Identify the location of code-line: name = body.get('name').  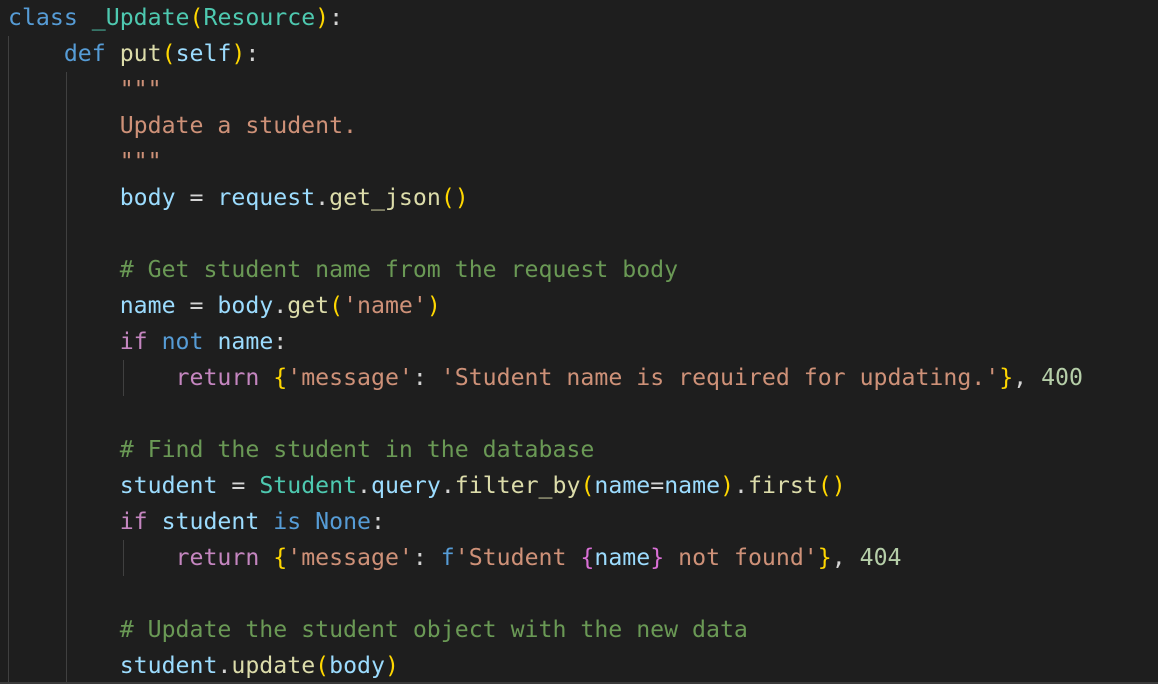
(545, 306).